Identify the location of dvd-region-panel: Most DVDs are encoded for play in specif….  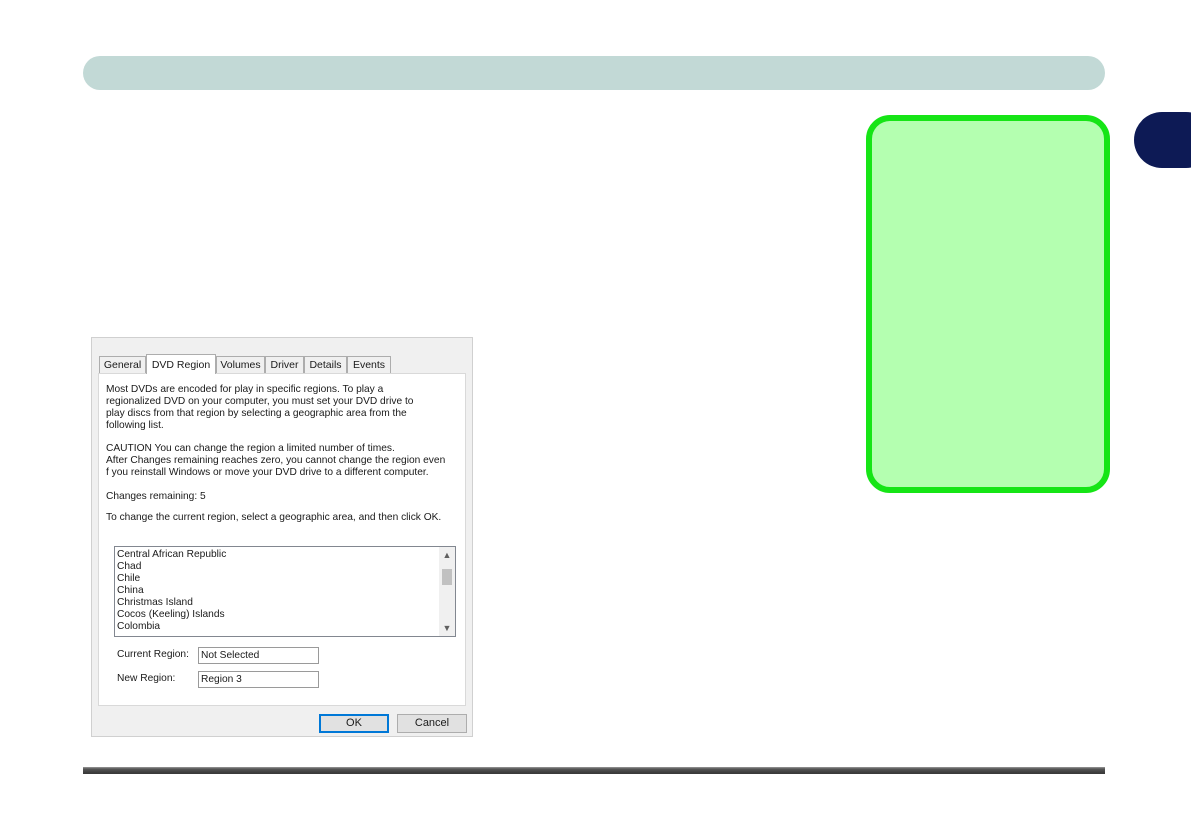
(282, 539).